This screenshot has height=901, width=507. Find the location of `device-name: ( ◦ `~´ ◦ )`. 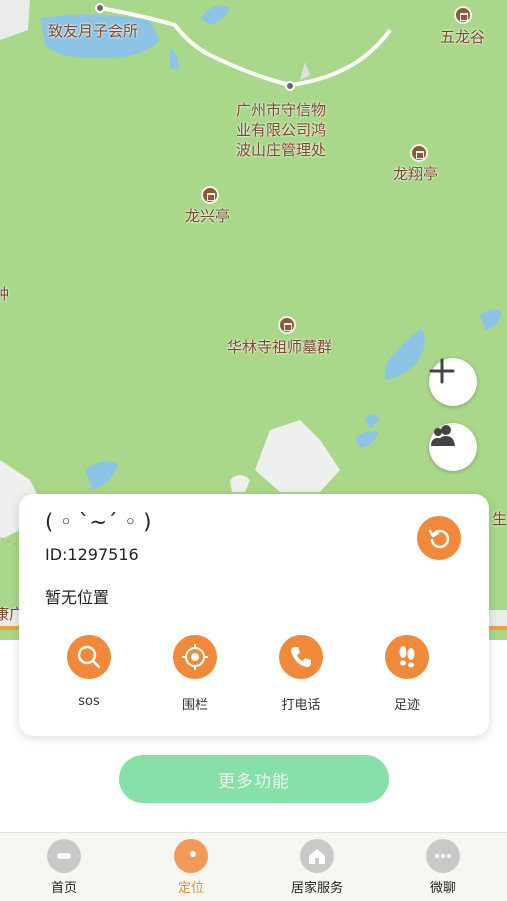

device-name: ( ◦ `~´ ◦ ) is located at coordinates (98, 522).